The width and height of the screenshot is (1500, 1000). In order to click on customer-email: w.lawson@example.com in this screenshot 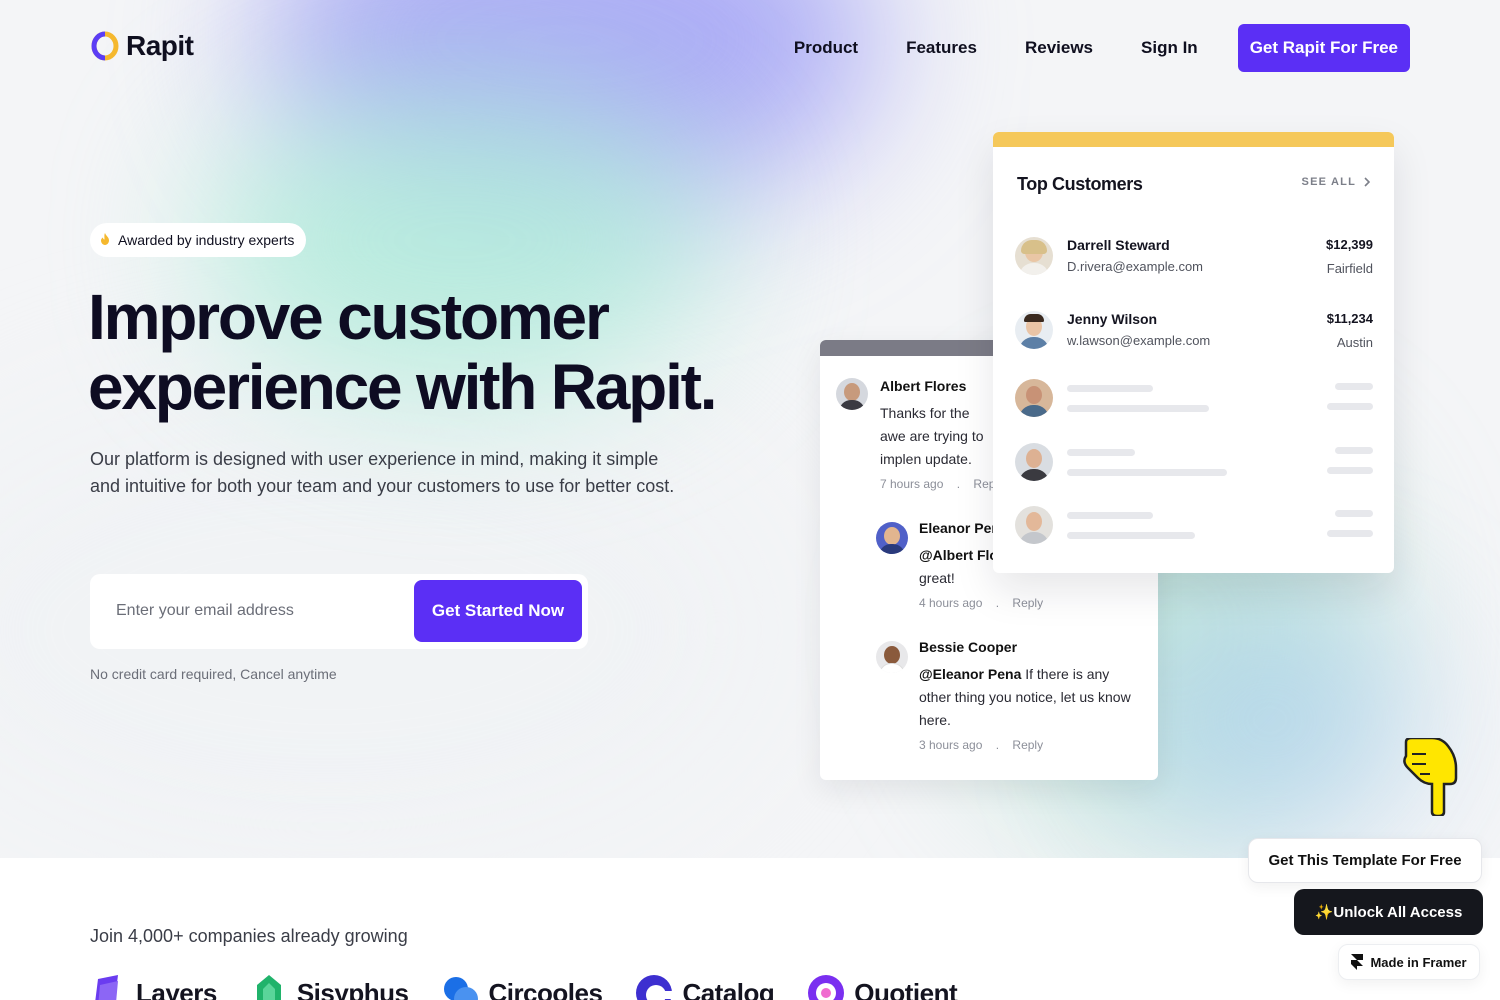, I will do `click(1139, 340)`.